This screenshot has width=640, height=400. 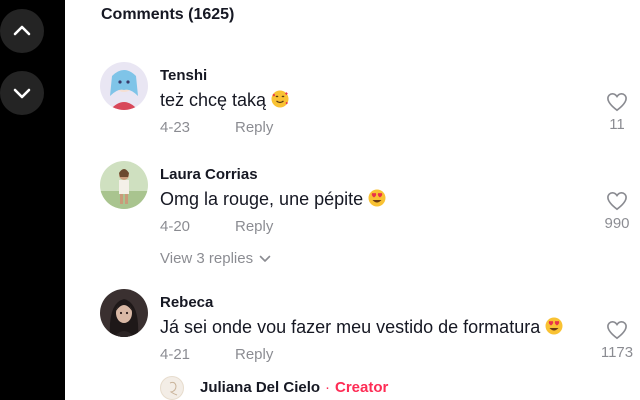 I want to click on like-button: 11, so click(x=616, y=112).